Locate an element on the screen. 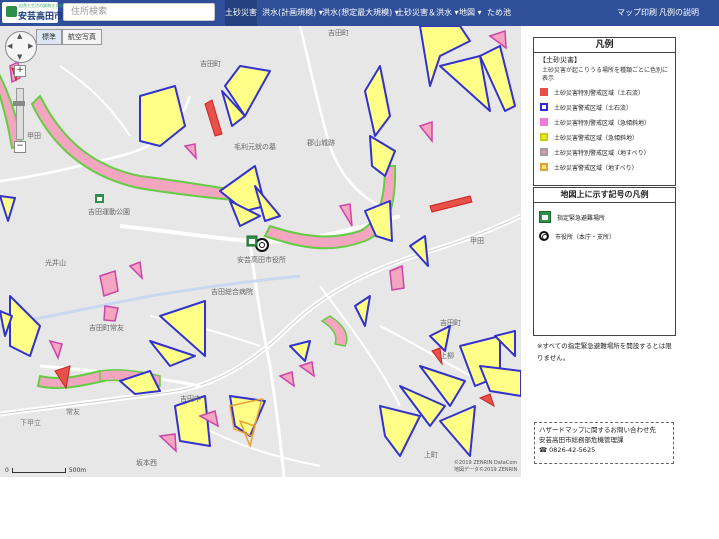 This screenshot has height=539, width=719. legend-title: 凡例 is located at coordinates (604, 45).